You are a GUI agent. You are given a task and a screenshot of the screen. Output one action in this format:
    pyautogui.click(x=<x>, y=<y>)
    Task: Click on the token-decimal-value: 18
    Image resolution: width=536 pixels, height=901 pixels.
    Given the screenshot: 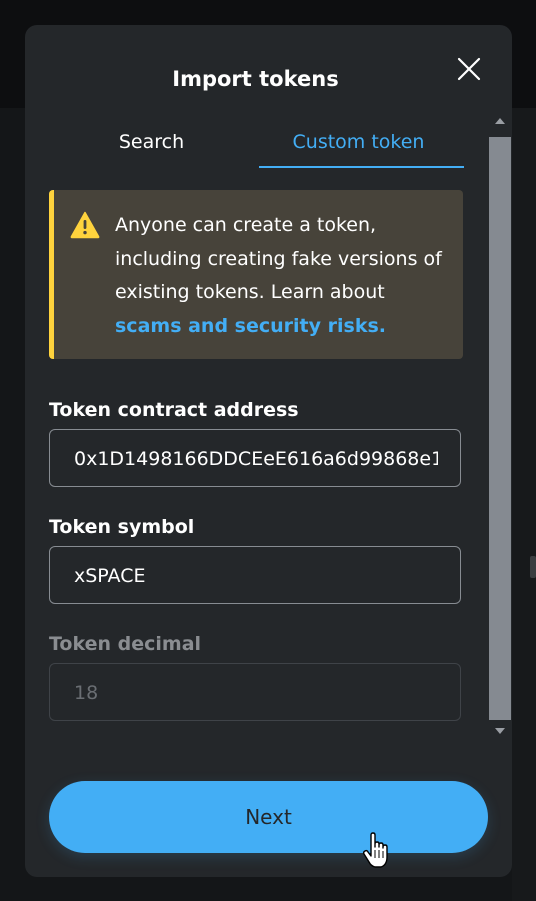 What is the action you would take?
    pyautogui.click(x=86, y=693)
    